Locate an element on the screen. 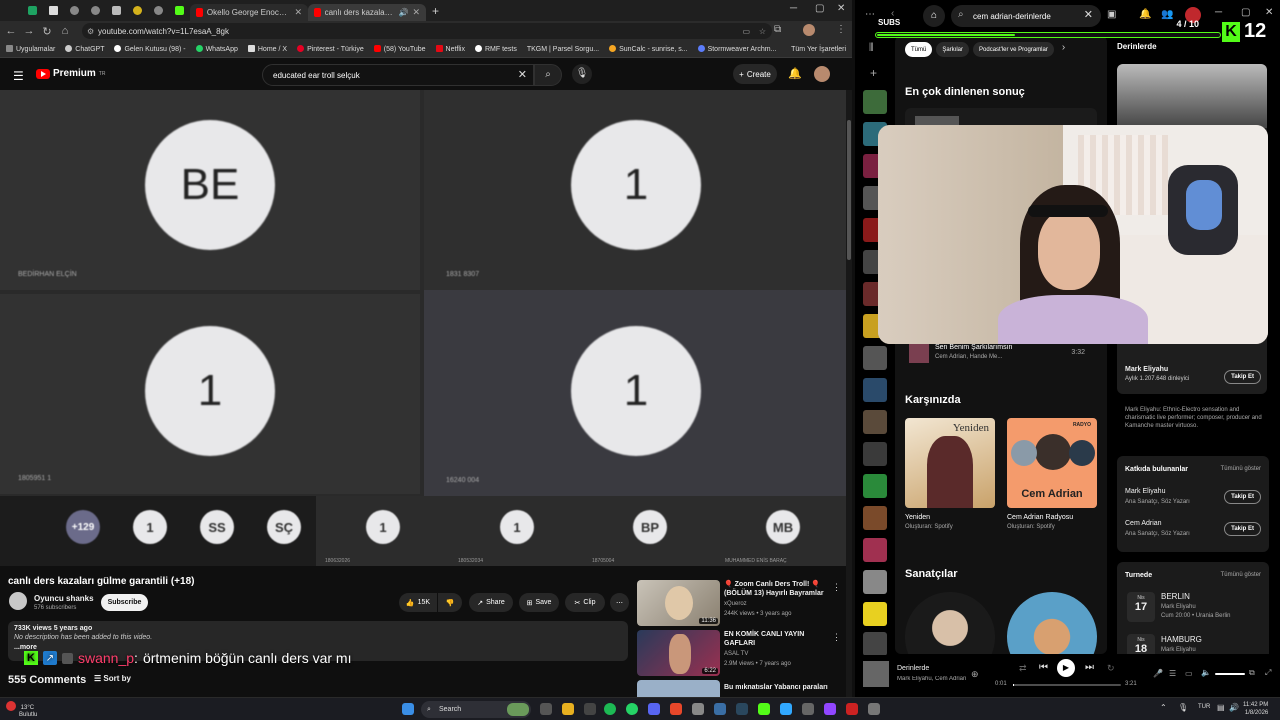 The width and height of the screenshot is (1280, 720). video-title: EN KOMİK CANLI YAYIN GAFLARI is located at coordinates (779, 639).